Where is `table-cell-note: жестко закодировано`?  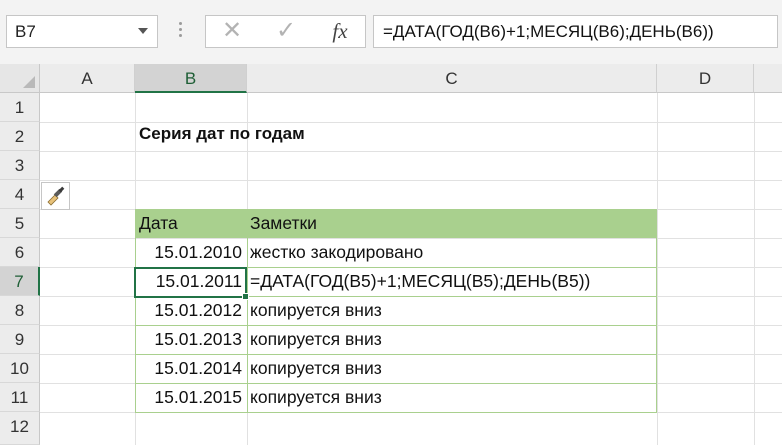
table-cell-note: жестко закодировано is located at coordinates (335, 252).